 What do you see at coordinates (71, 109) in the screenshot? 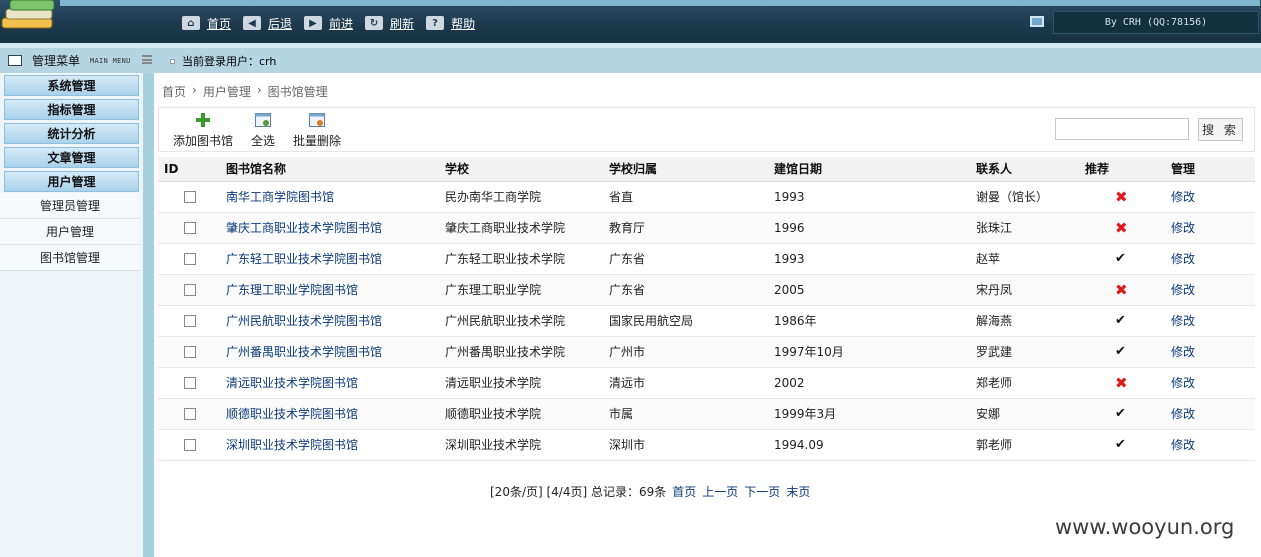
I see `sidebar-category-indicator: 指标管理` at bounding box center [71, 109].